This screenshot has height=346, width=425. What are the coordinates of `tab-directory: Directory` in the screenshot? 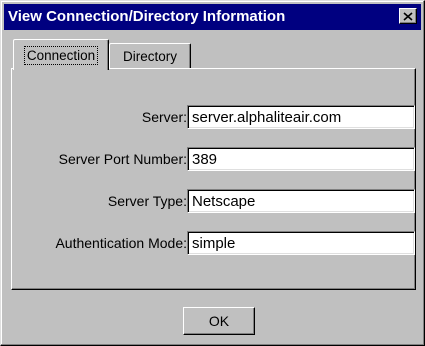 It's located at (150, 55).